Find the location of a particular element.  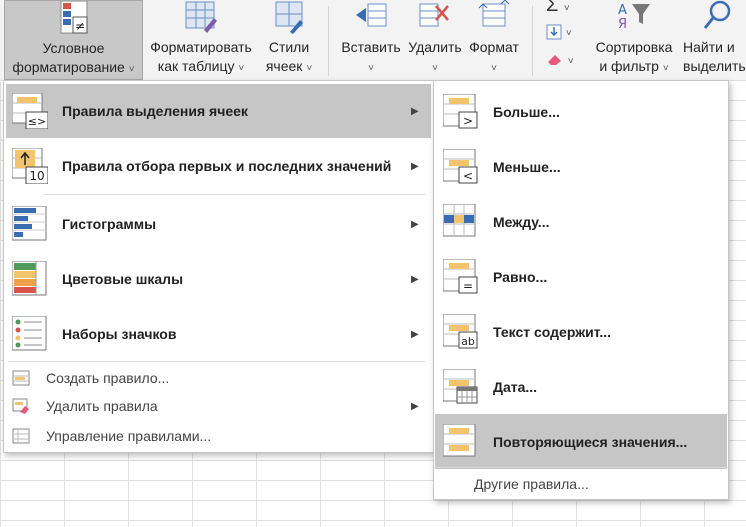

format-as-table-label-1: Форматировать is located at coordinates (201, 47).